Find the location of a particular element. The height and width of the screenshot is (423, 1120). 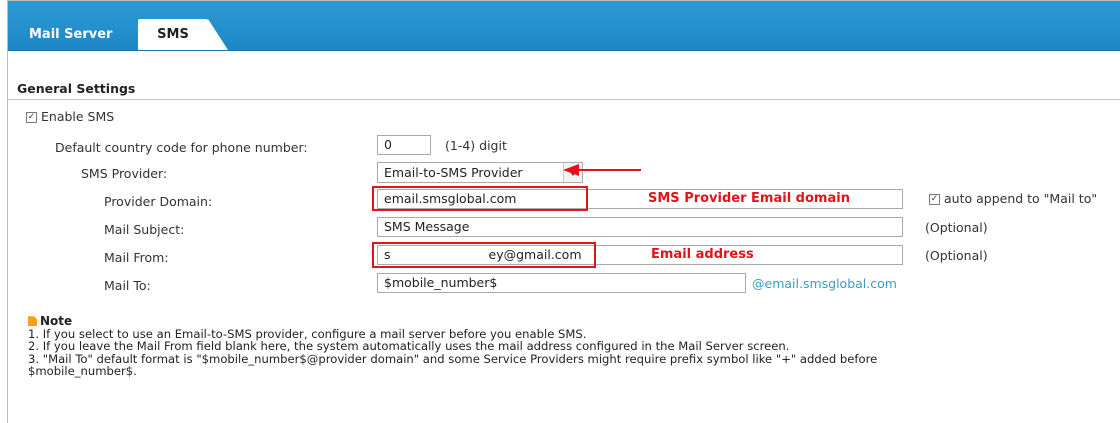

note-heading: Note is located at coordinates (452, 321).